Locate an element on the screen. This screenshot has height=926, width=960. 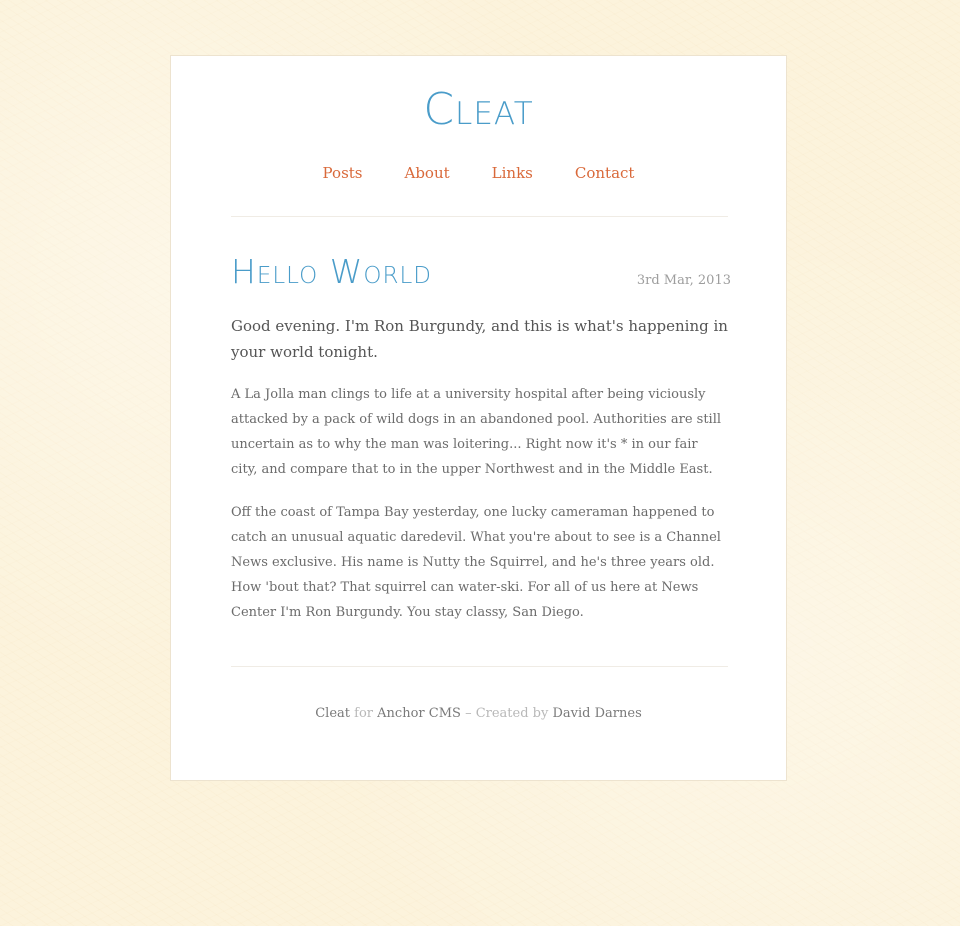
post-date: 3rd Mar, 2013 is located at coordinates (683, 280).